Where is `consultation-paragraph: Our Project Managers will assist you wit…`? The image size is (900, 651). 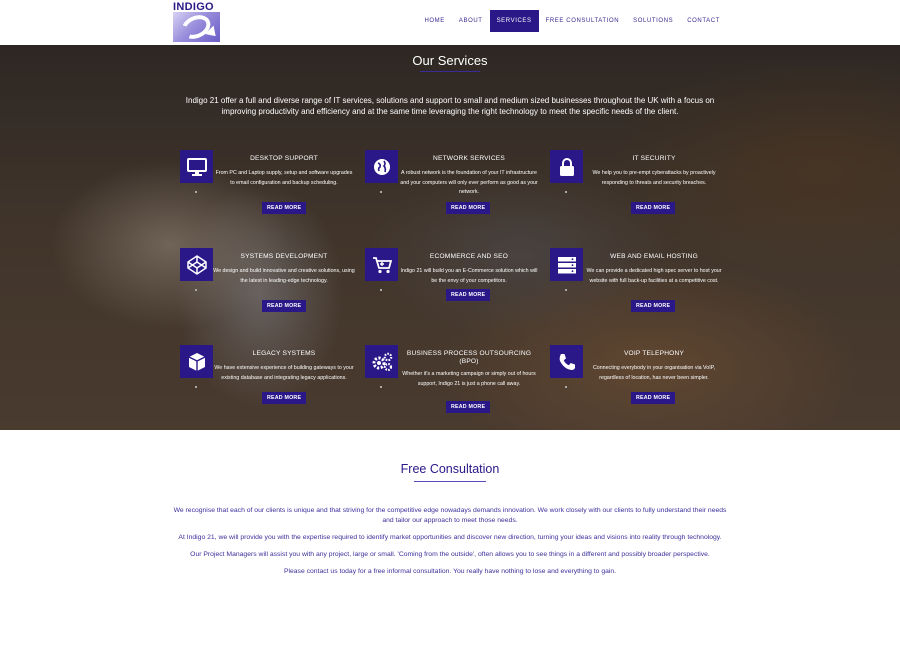
consultation-paragraph: Our Project Managers will assist you wit… is located at coordinates (450, 554).